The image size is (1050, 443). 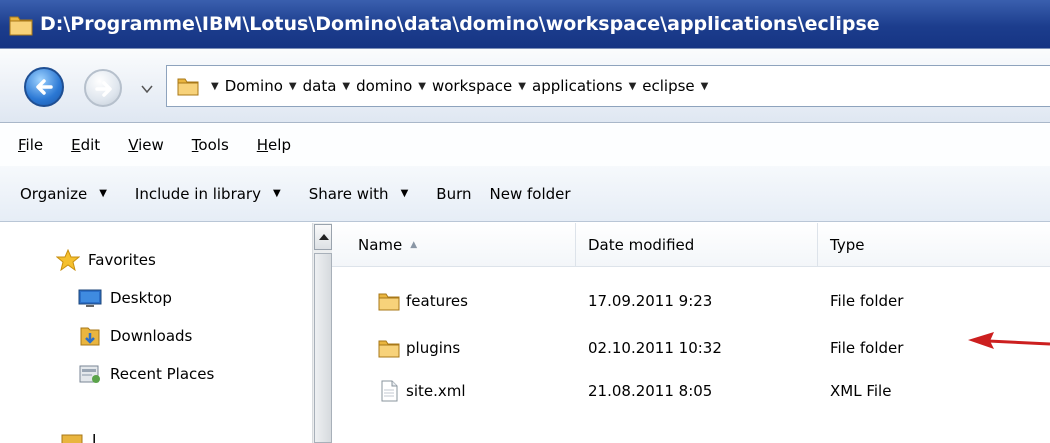 I want to click on new-folder-button: New folder, so click(x=535, y=194).